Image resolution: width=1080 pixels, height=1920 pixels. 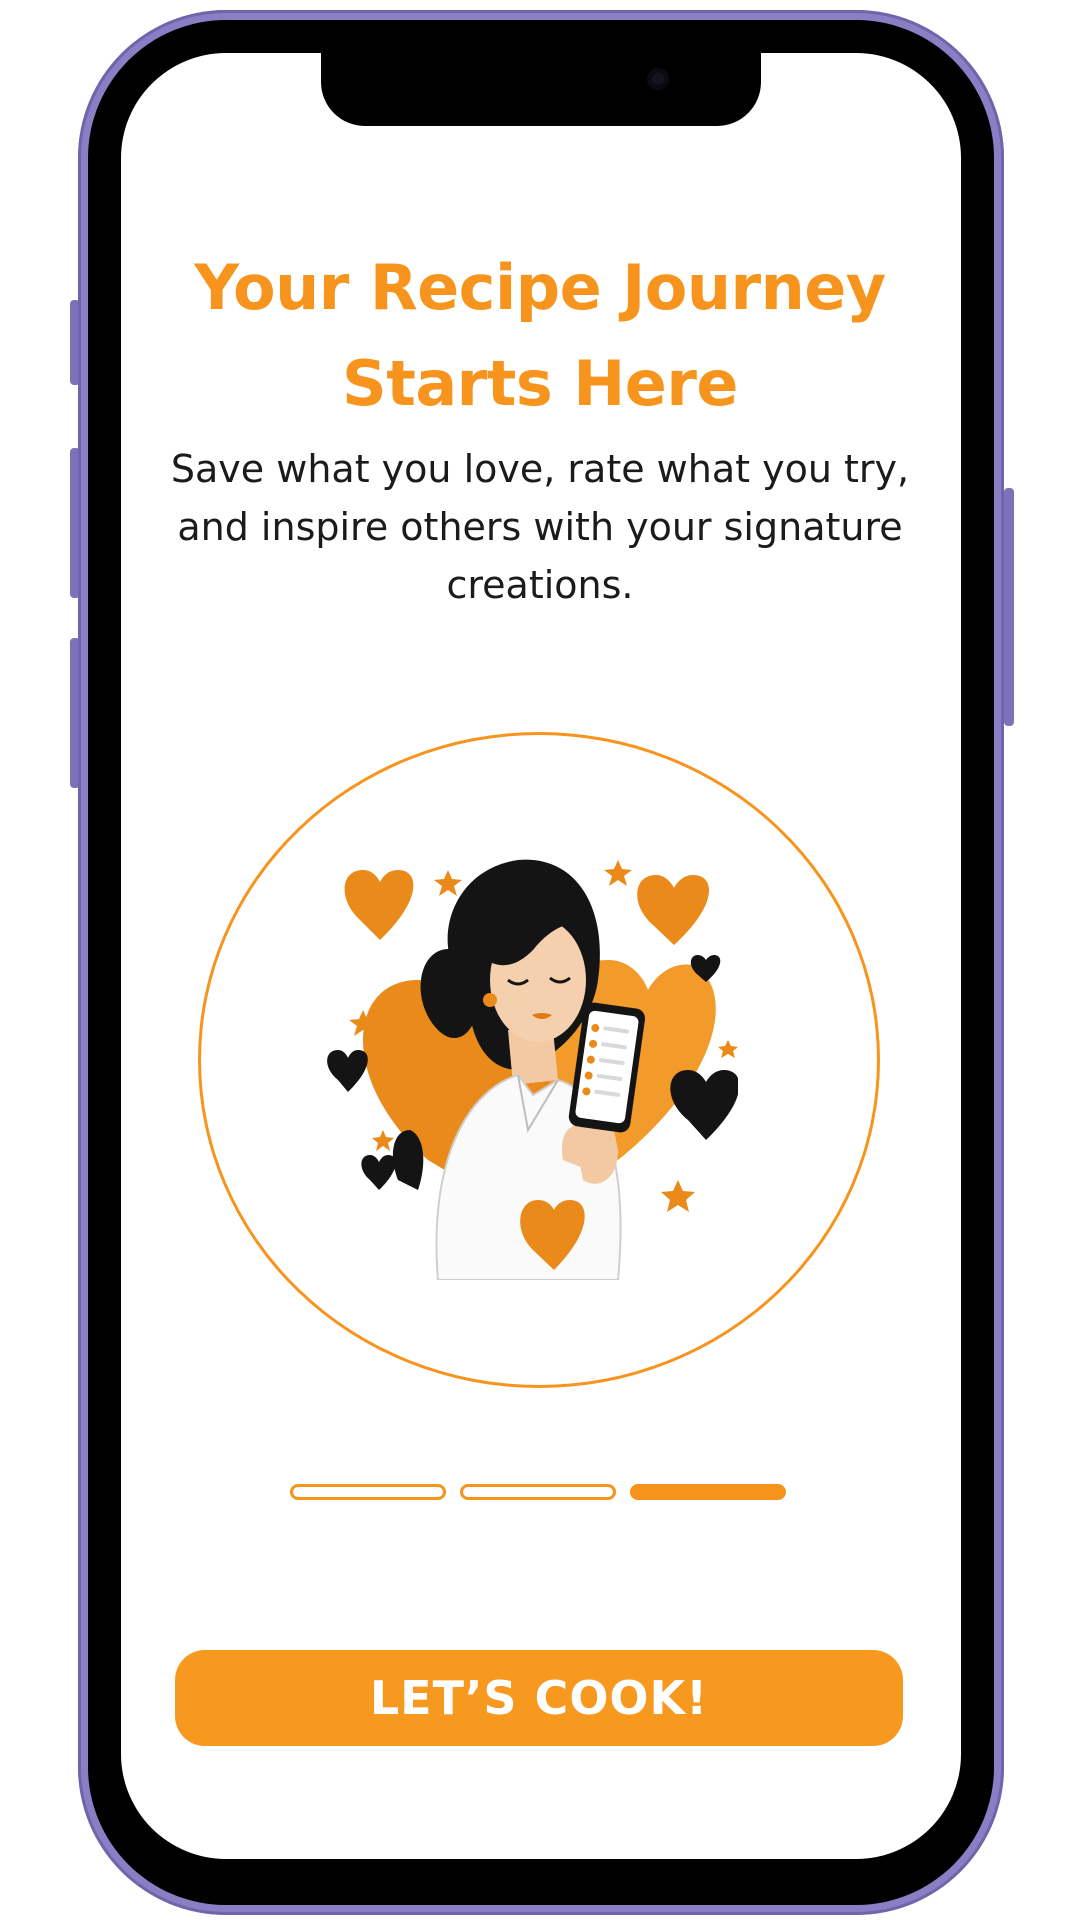 I want to click on title-line-2: Starts Here, so click(x=540, y=383).